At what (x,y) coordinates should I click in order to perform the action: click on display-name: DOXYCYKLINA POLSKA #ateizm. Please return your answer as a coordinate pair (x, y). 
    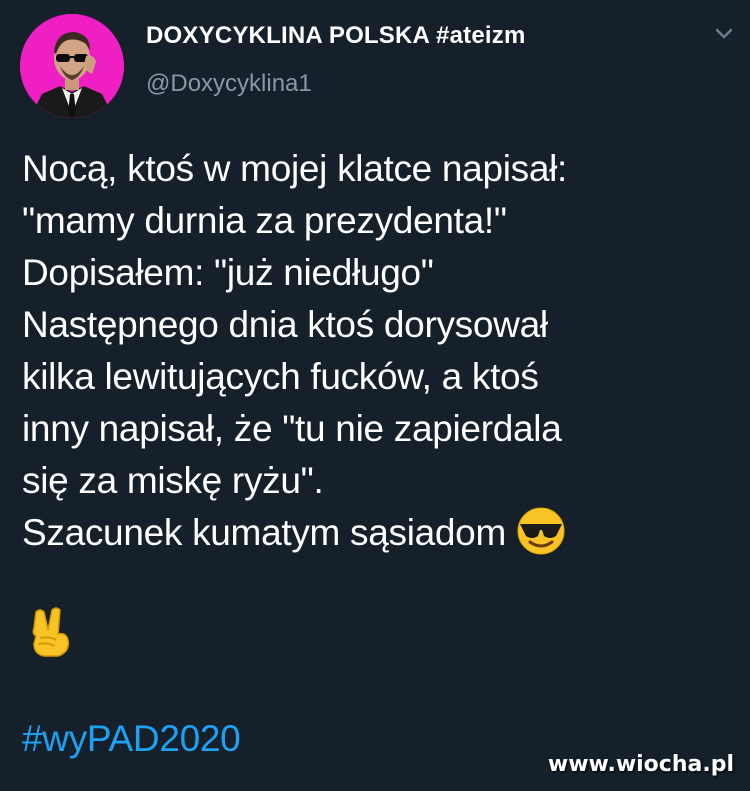
    Looking at the image, I should click on (336, 36).